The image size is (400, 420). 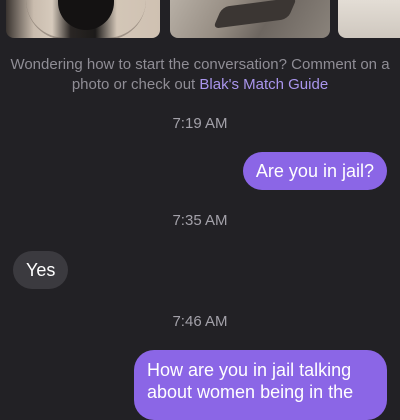 I want to click on message-timestamp: 7:35 AM, so click(x=200, y=220).